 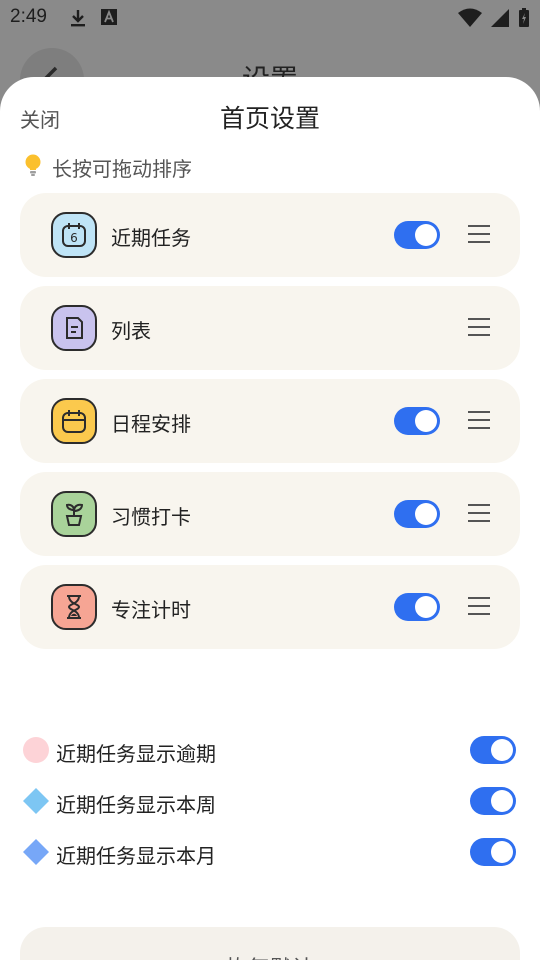 What do you see at coordinates (122, 169) in the screenshot?
I see `drag-hint-text: 长按可拖动排序` at bounding box center [122, 169].